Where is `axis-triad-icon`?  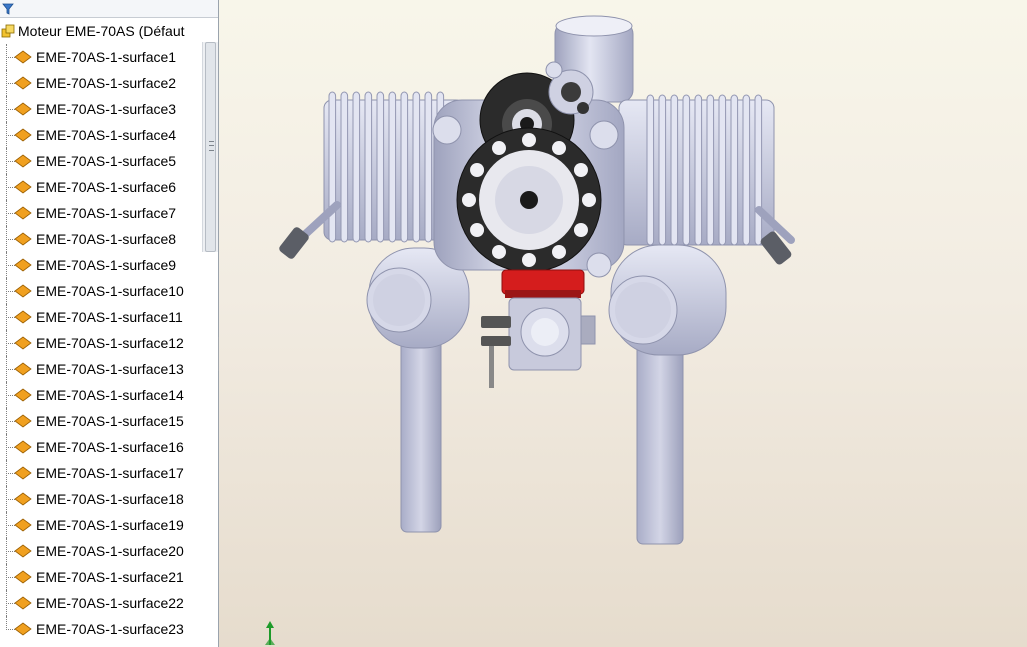 axis-triad-icon is located at coordinates (270, 633).